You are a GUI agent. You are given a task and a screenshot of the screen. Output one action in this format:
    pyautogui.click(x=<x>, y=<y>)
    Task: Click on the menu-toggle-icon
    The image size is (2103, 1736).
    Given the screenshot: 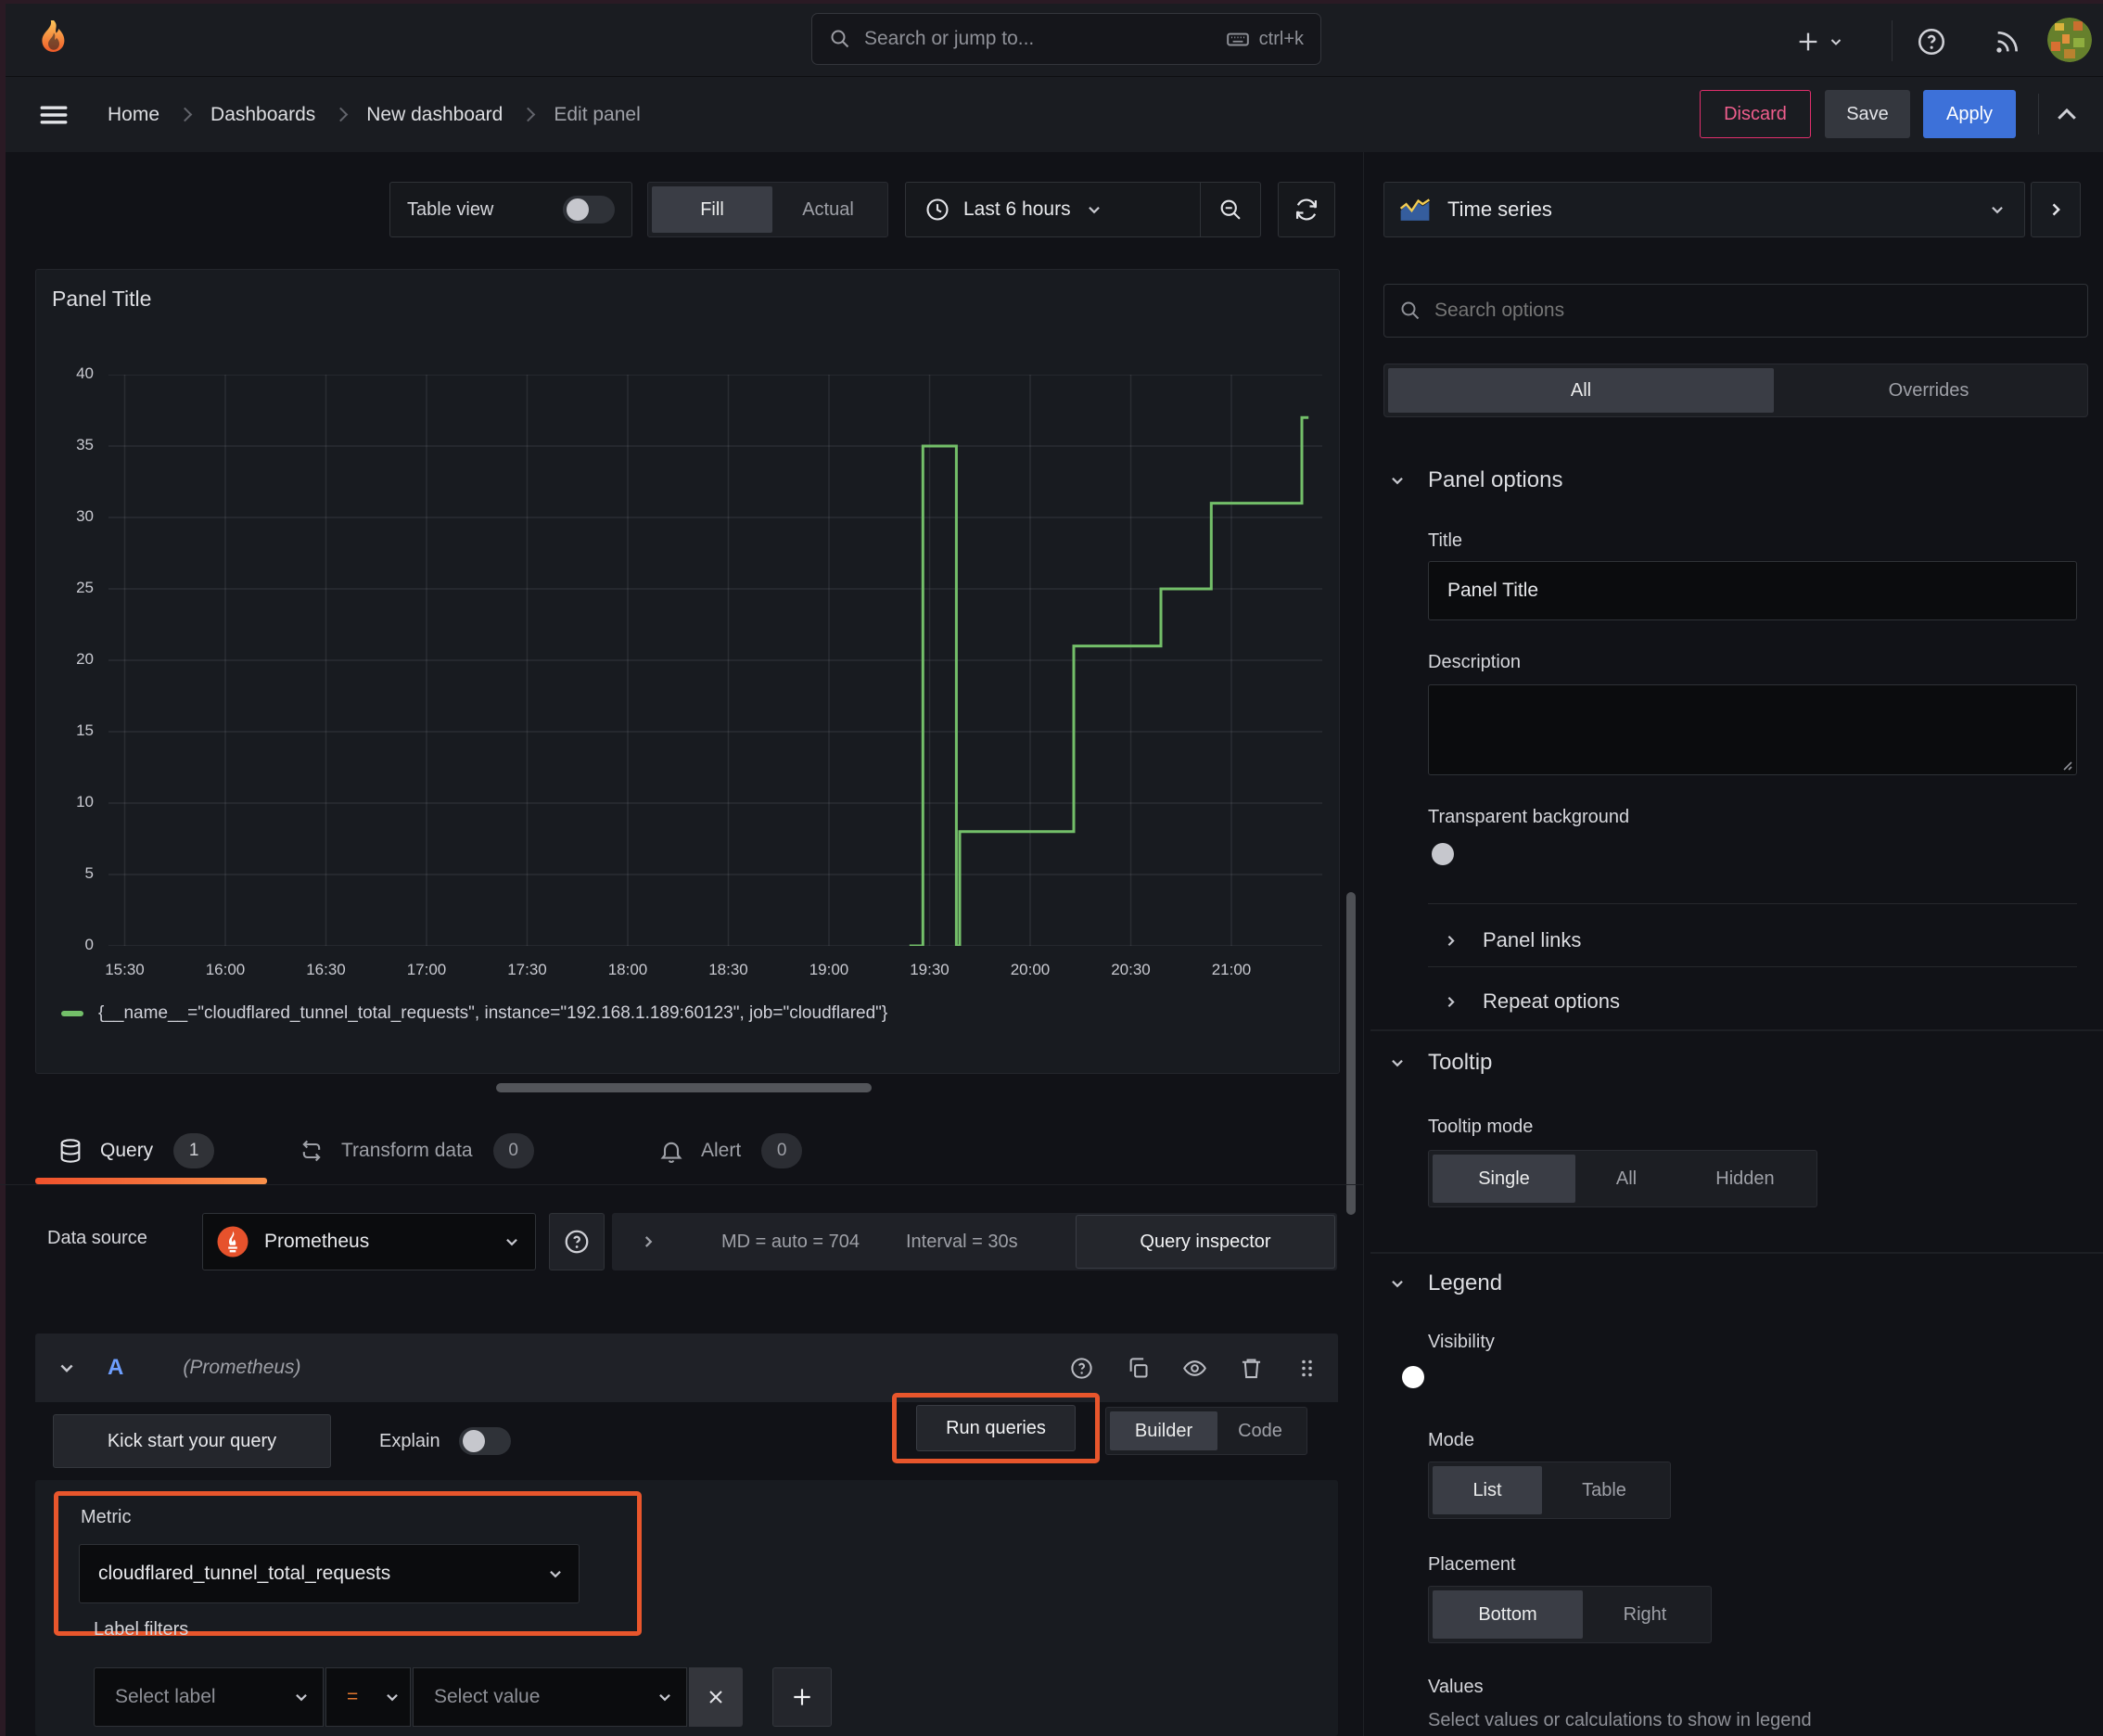 What is the action you would take?
    pyautogui.click(x=53, y=115)
    